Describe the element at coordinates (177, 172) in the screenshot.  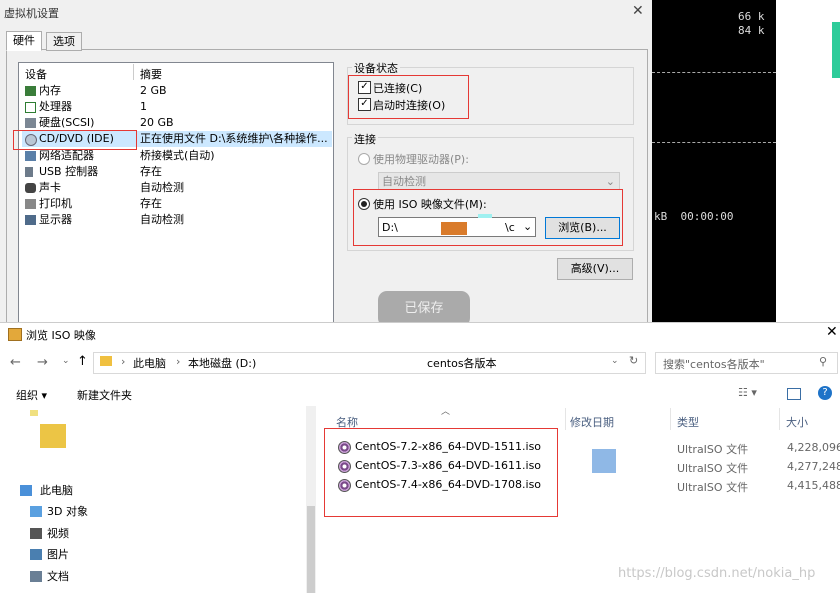
I see `device-row-usb: USB 控制器 存在` at that location.